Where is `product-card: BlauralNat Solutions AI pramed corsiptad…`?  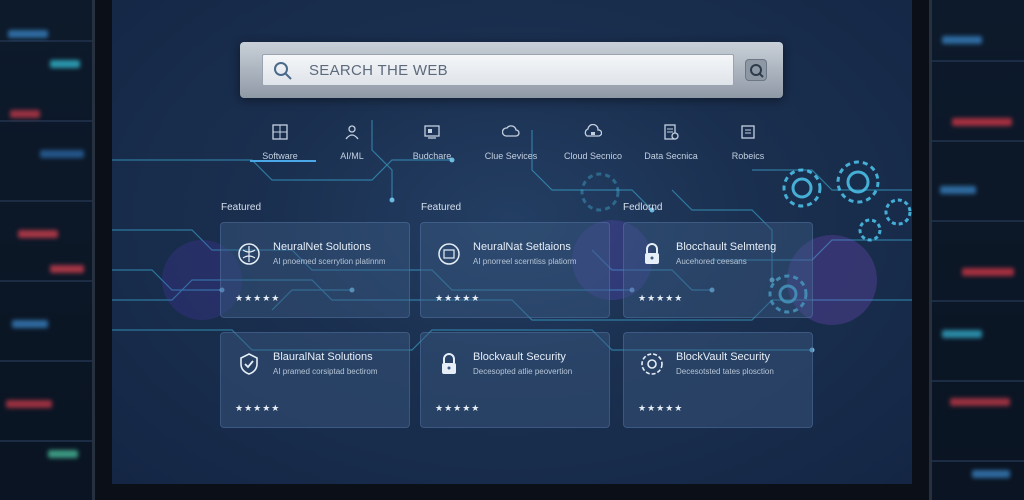
product-card: BlauralNat Solutions AI pramed corsiptad… is located at coordinates (315, 380).